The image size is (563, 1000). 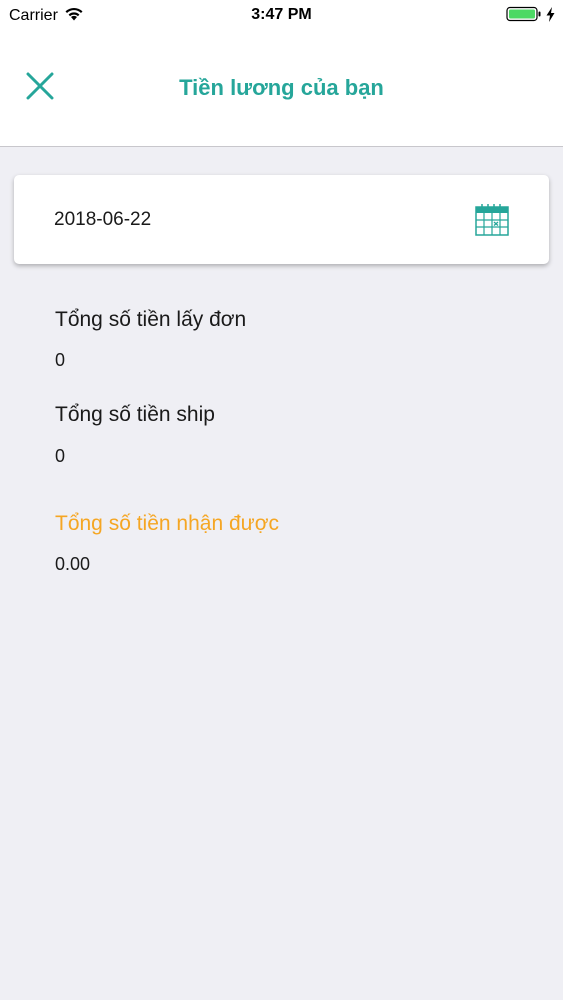 What do you see at coordinates (151, 319) in the screenshot?
I see `order-total-label: Tổng số tiền lấy đơn` at bounding box center [151, 319].